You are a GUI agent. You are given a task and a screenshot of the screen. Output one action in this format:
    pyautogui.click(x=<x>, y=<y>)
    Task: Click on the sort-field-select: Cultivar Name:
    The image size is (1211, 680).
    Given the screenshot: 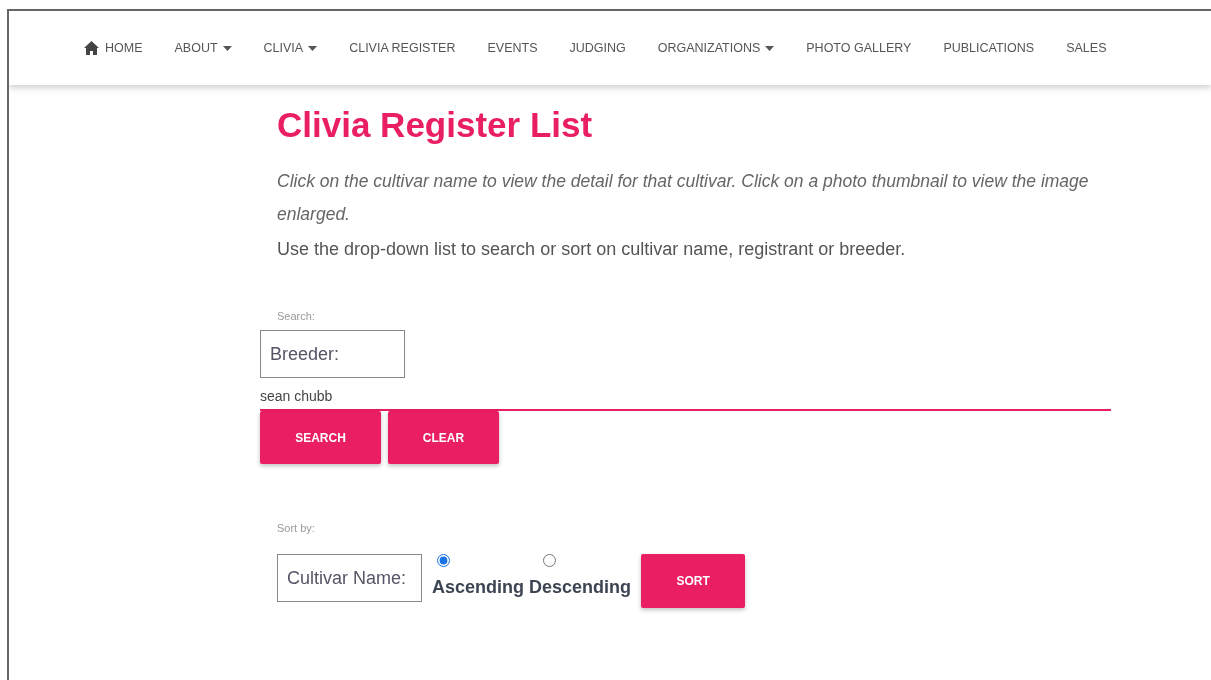 What is the action you would take?
    pyautogui.click(x=349, y=578)
    